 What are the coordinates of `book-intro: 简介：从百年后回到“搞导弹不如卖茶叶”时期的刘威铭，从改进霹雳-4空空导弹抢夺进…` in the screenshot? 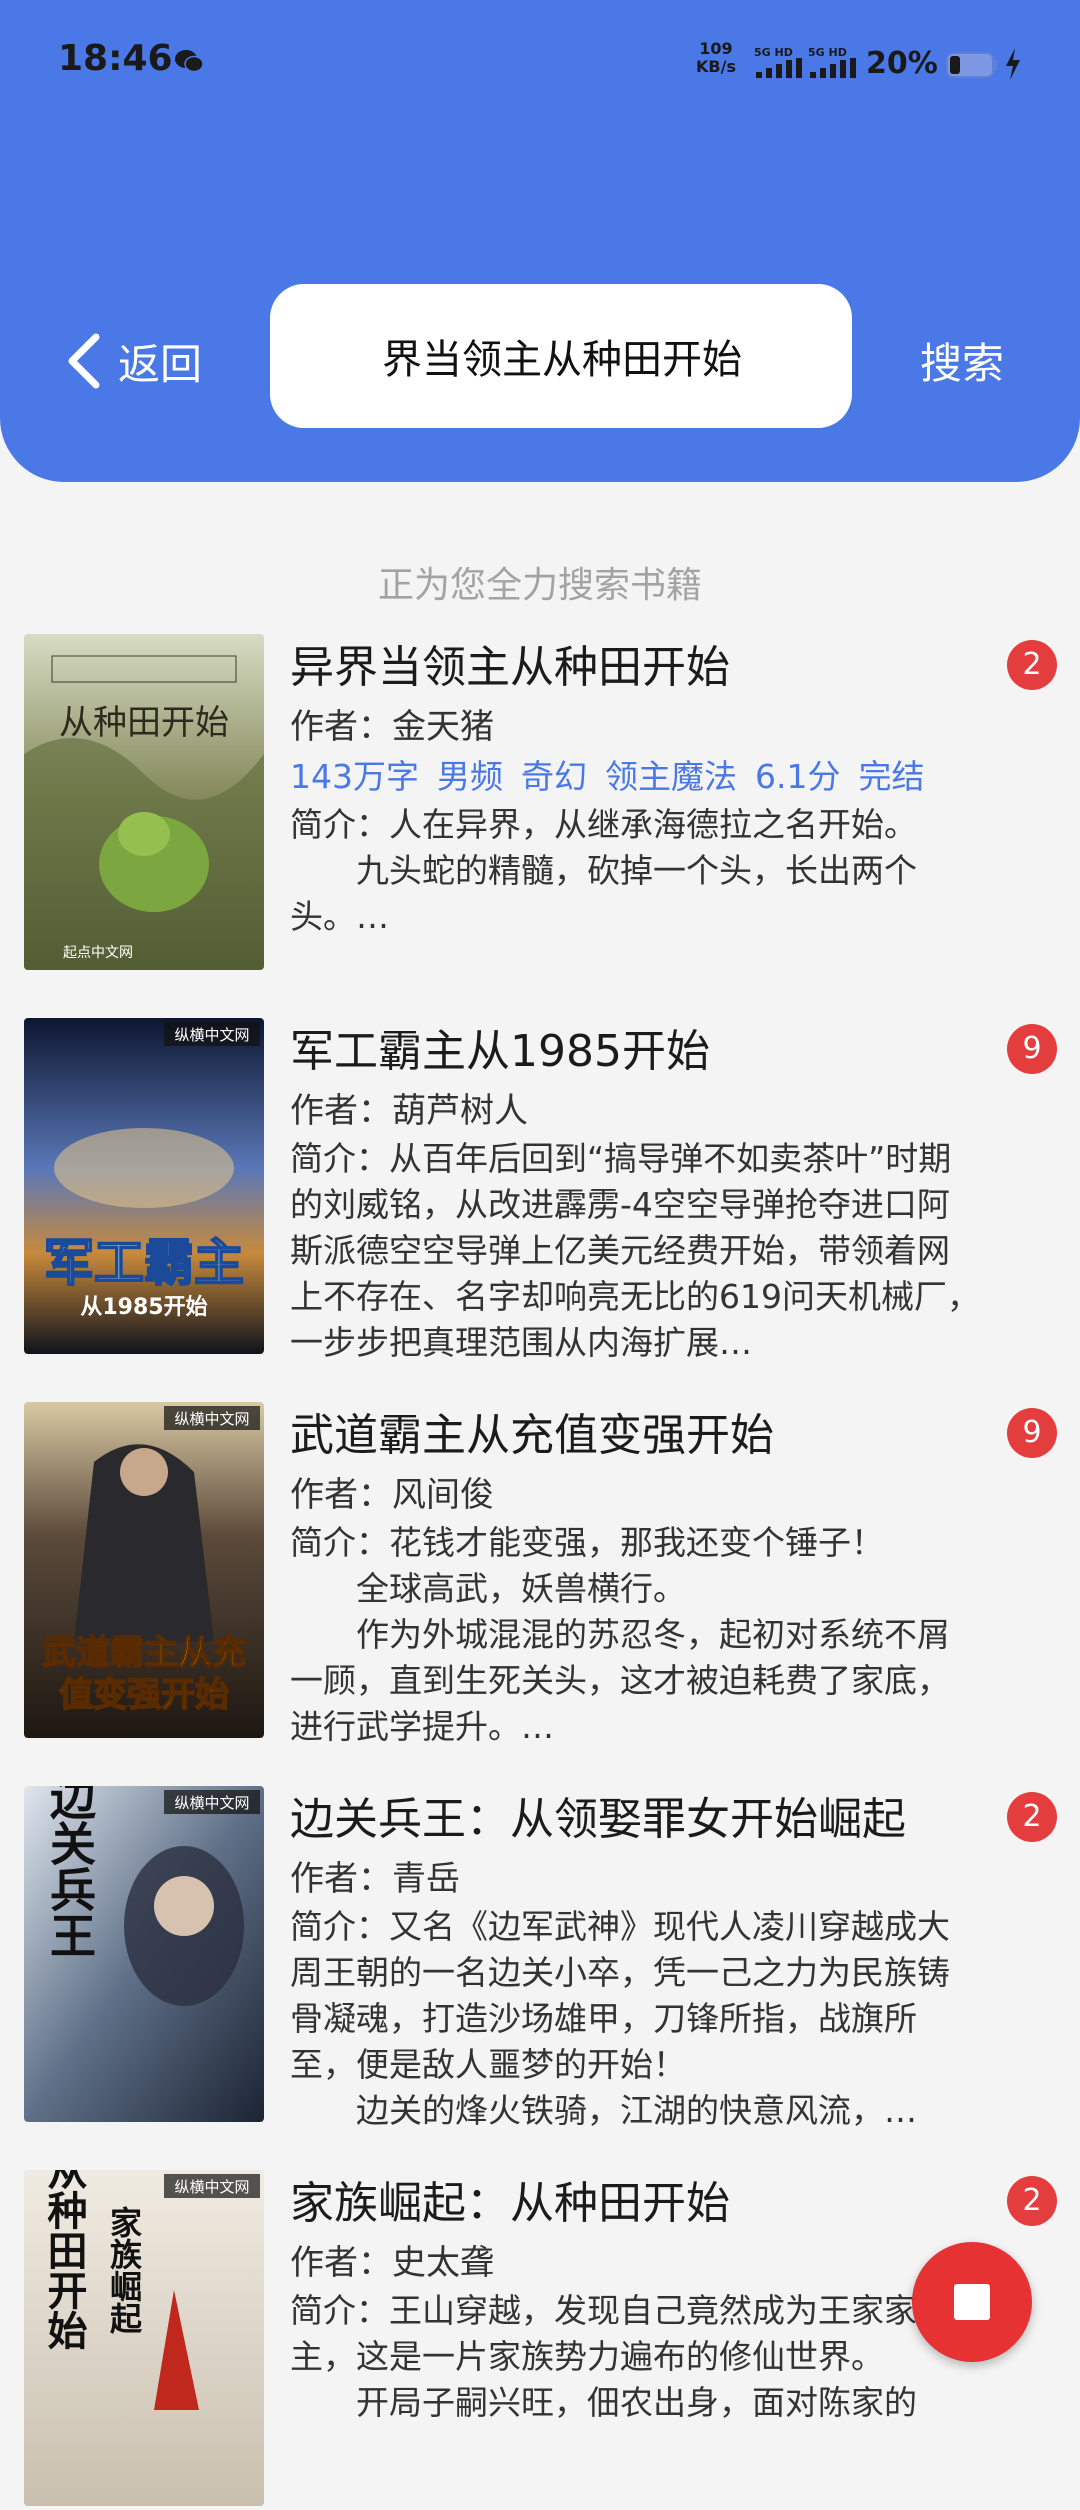 It's located at (635, 1250).